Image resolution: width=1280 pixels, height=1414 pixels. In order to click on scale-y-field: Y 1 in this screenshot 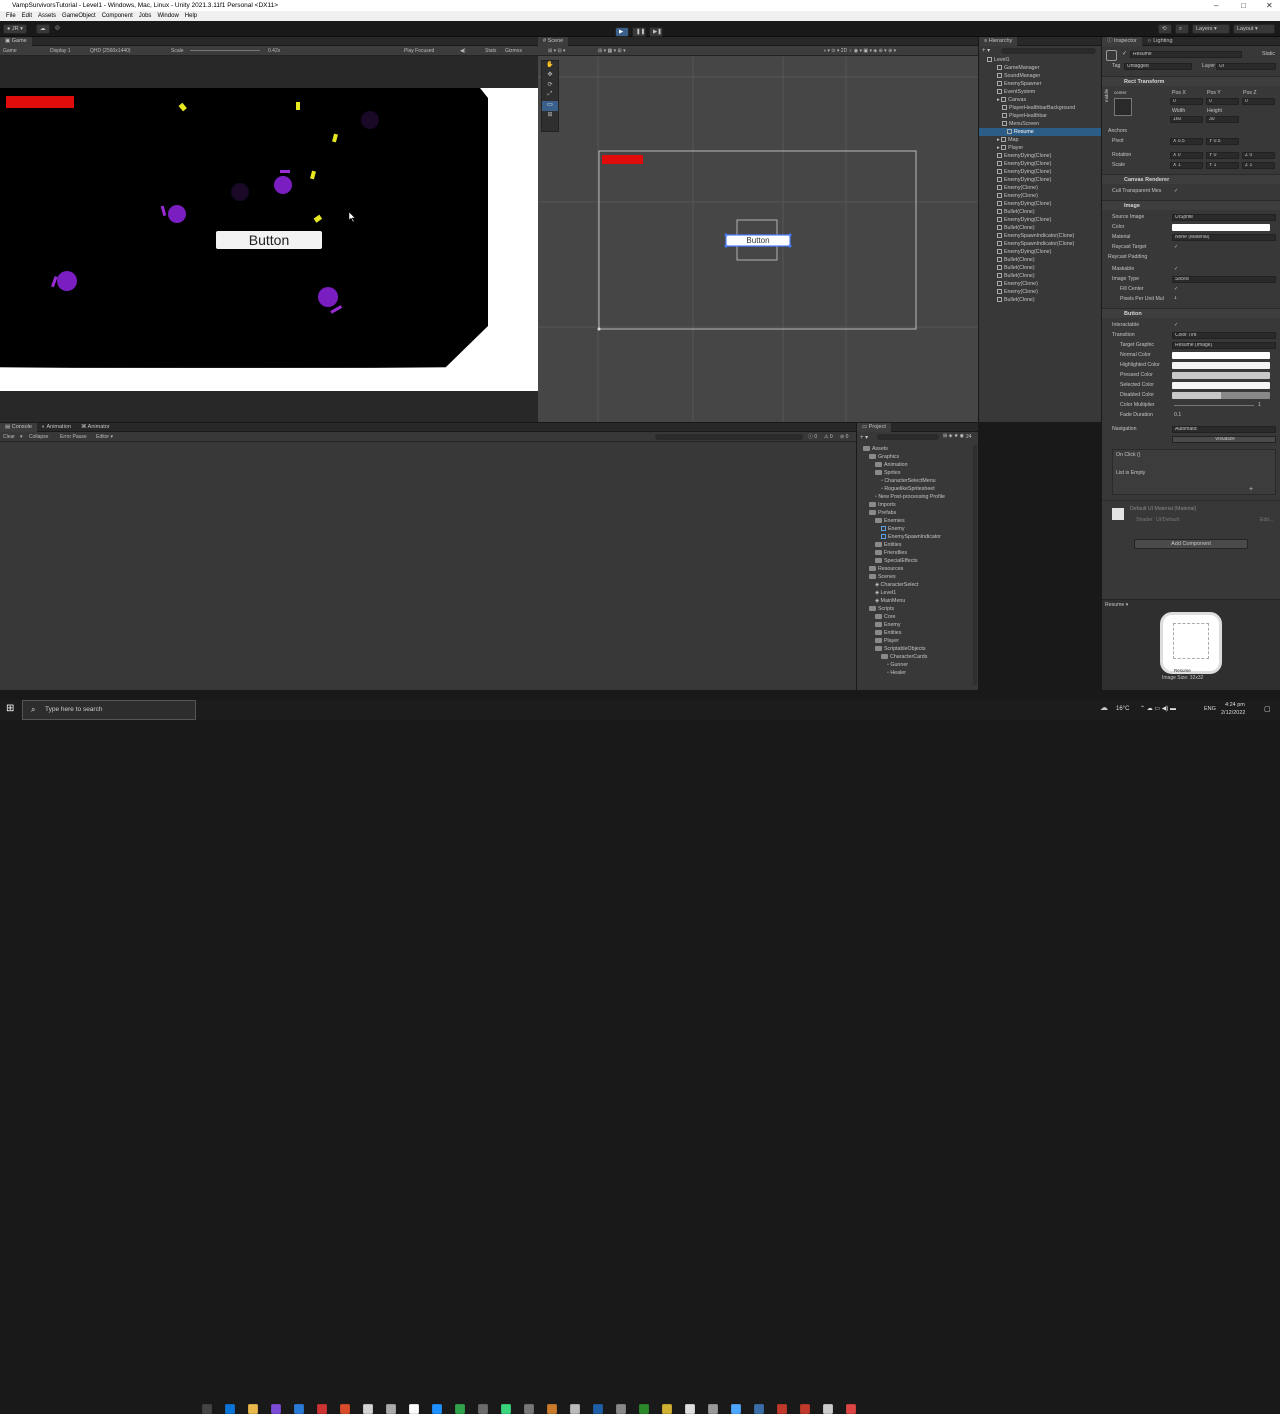, I will do `click(1222, 165)`.